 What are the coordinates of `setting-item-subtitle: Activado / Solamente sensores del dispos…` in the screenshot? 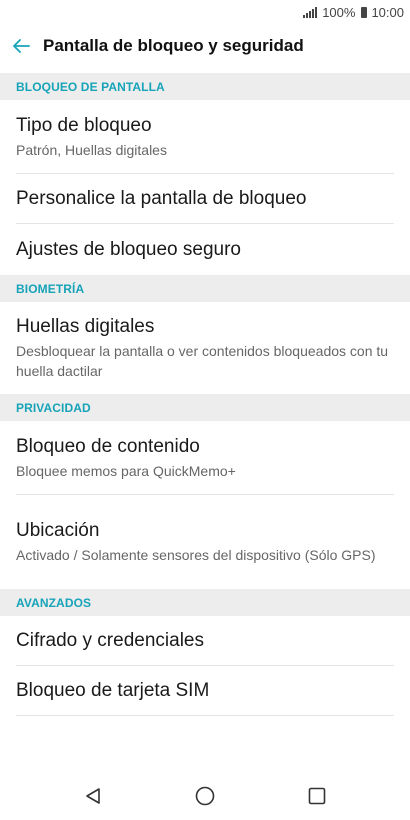 It's located at (196, 555).